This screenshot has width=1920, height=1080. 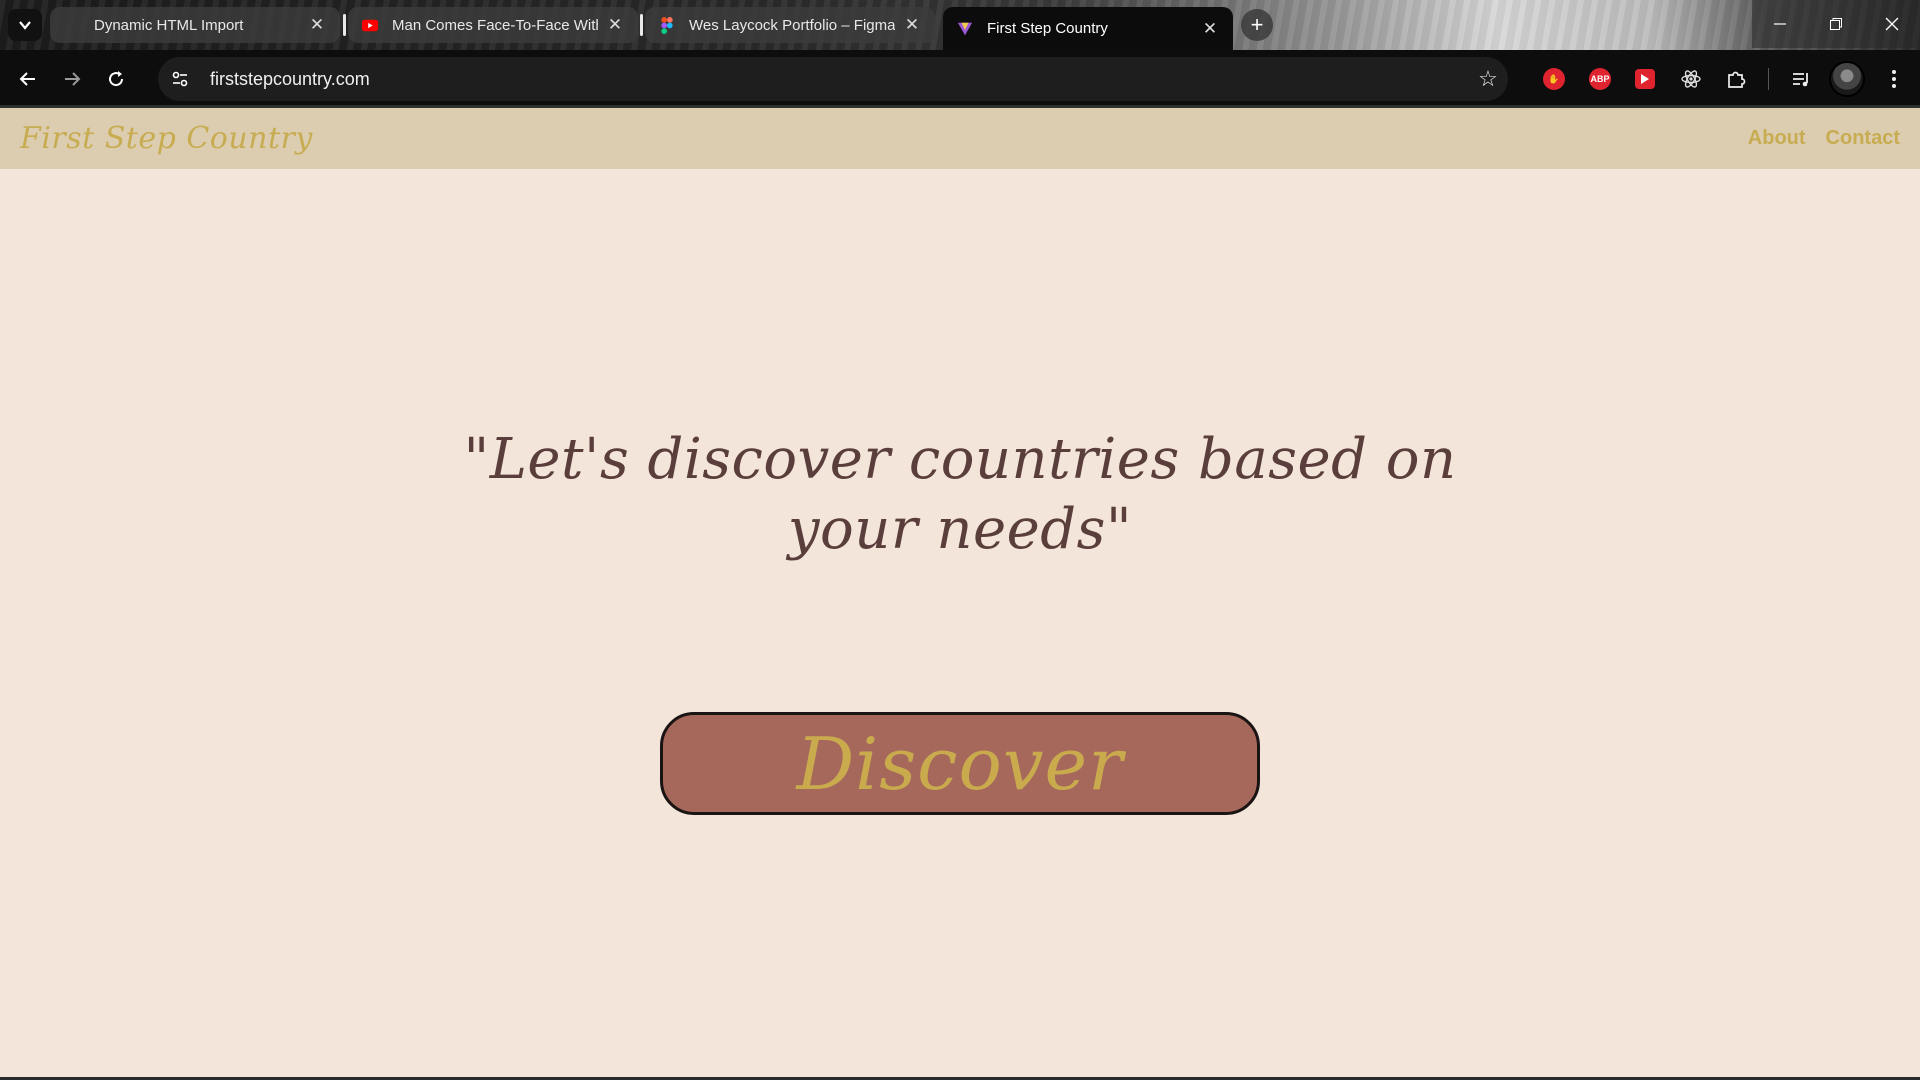 I want to click on close-window-button, so click(x=1892, y=24).